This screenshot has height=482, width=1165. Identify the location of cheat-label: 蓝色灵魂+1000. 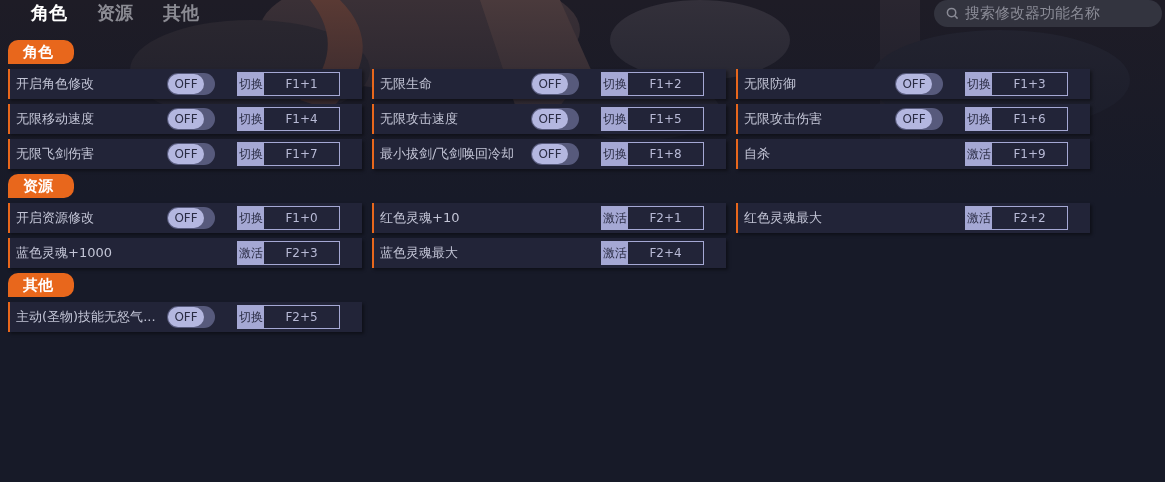
(64, 253).